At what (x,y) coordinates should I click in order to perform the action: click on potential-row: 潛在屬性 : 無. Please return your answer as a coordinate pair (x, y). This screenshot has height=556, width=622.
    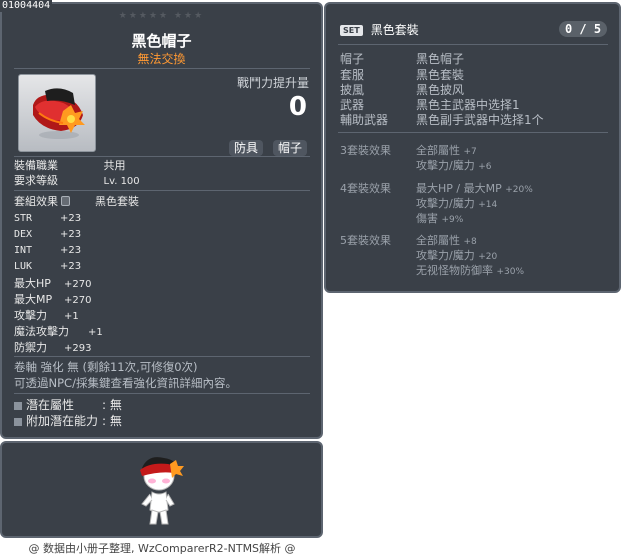
    Looking at the image, I should click on (68, 404).